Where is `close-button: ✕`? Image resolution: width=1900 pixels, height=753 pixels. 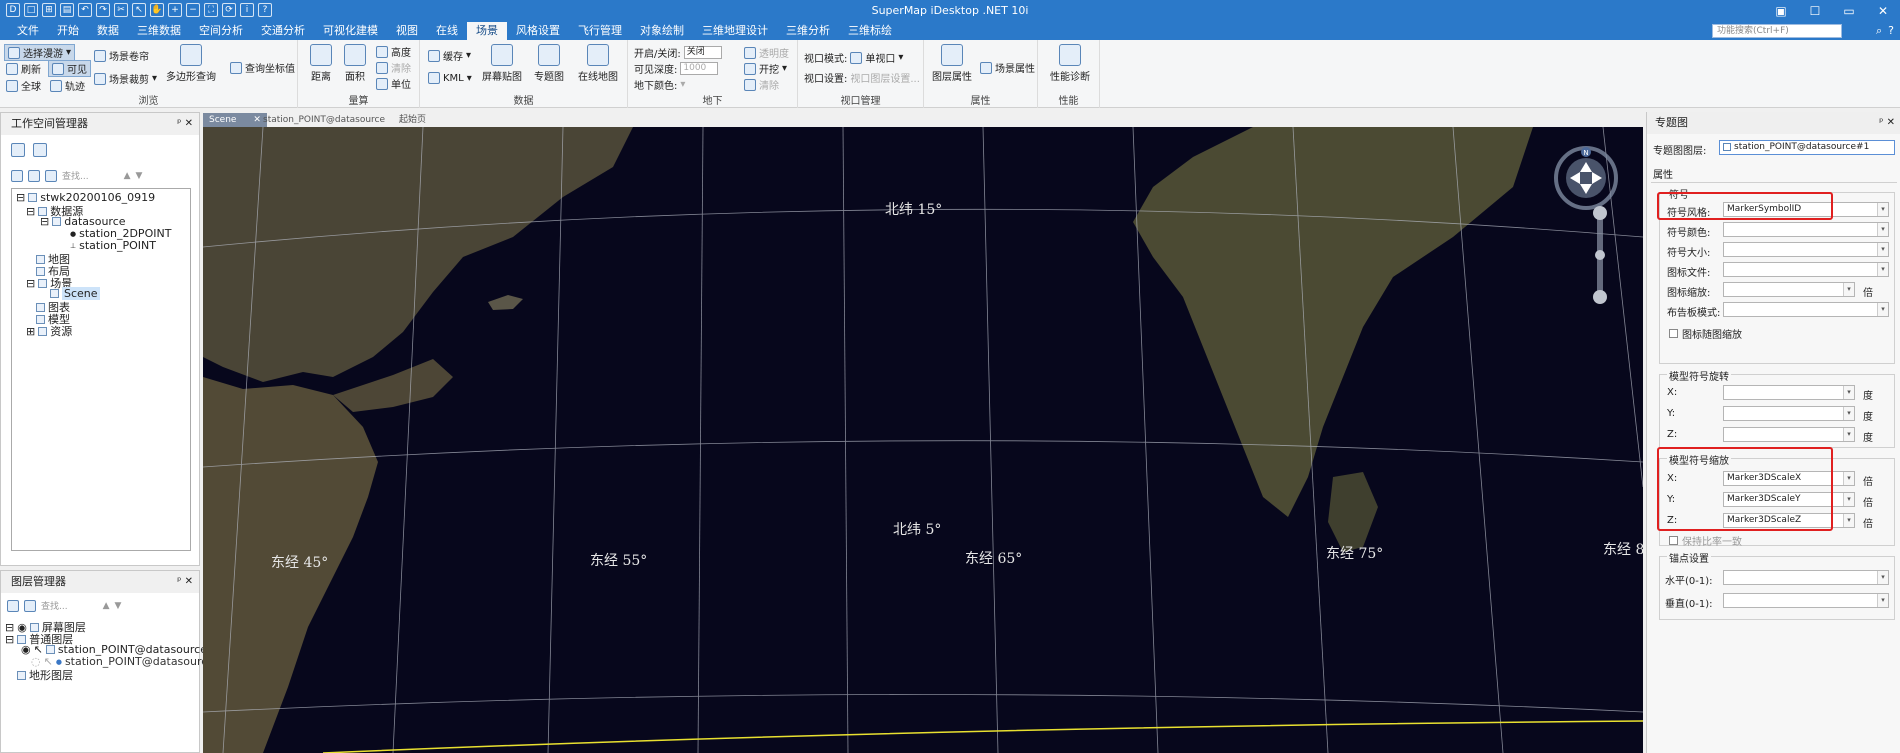 close-button: ✕ is located at coordinates (1883, 11).